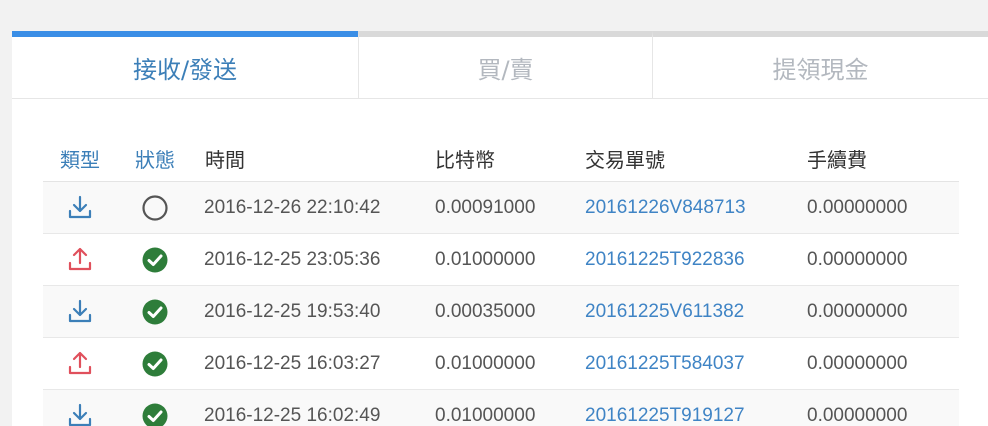 Image resolution: width=988 pixels, height=426 pixels. I want to click on tab-buy-sell: 買/賣, so click(505, 64).